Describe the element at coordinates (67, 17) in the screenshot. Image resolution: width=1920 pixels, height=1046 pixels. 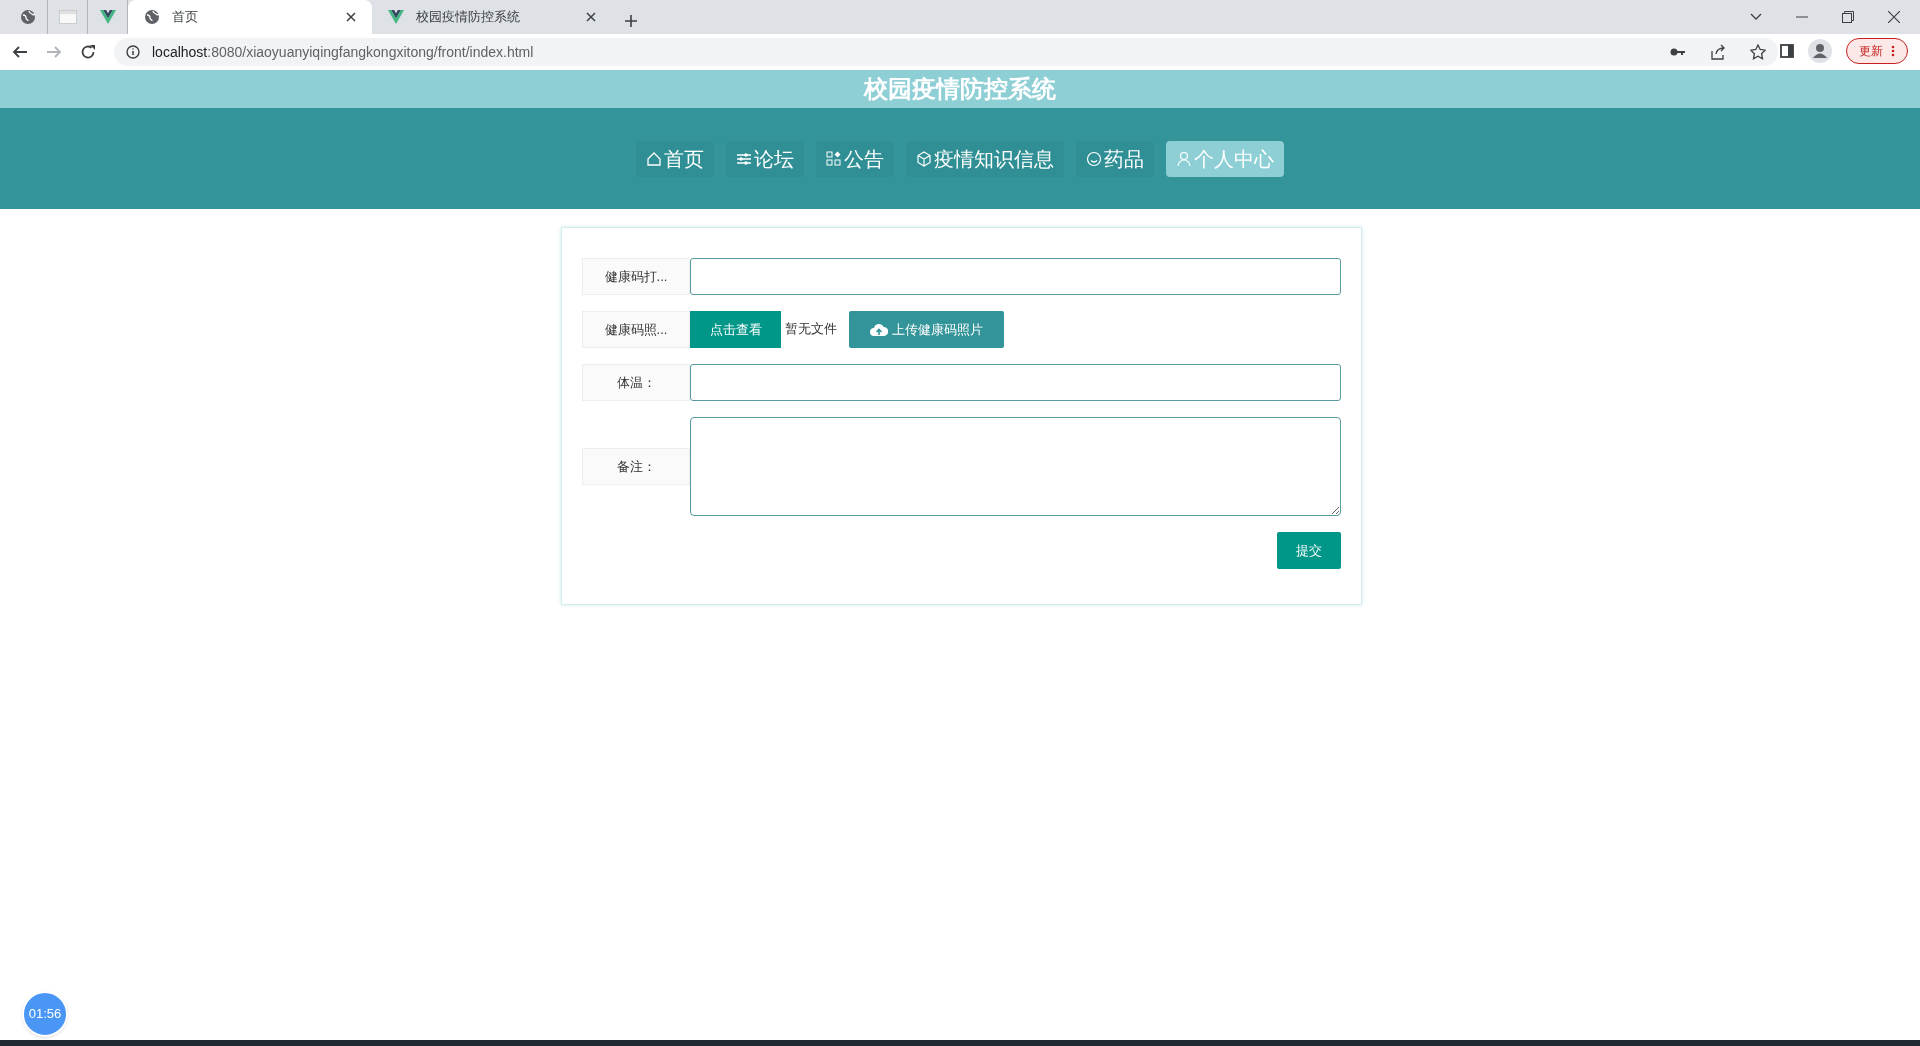
I see `page-icon` at that location.